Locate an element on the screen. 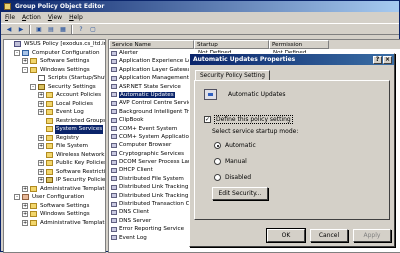 Image resolution: width=400 pixels, height=253 pixels. radio-disabled-dot is located at coordinates (217, 177).